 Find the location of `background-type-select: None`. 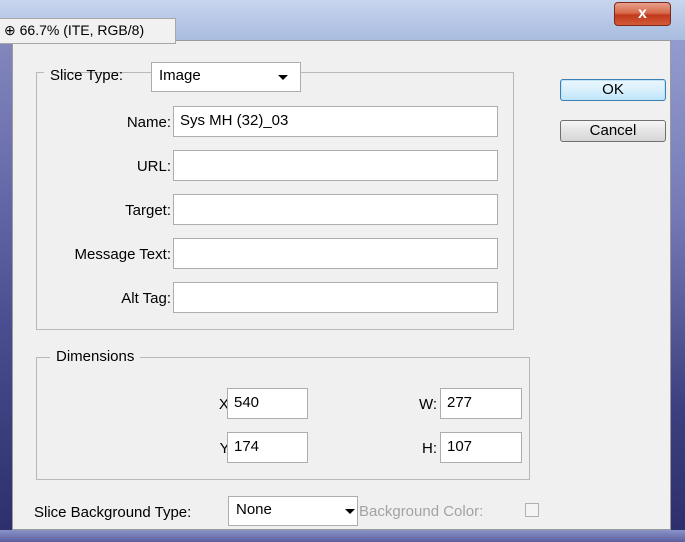

background-type-select: None is located at coordinates (293, 511).